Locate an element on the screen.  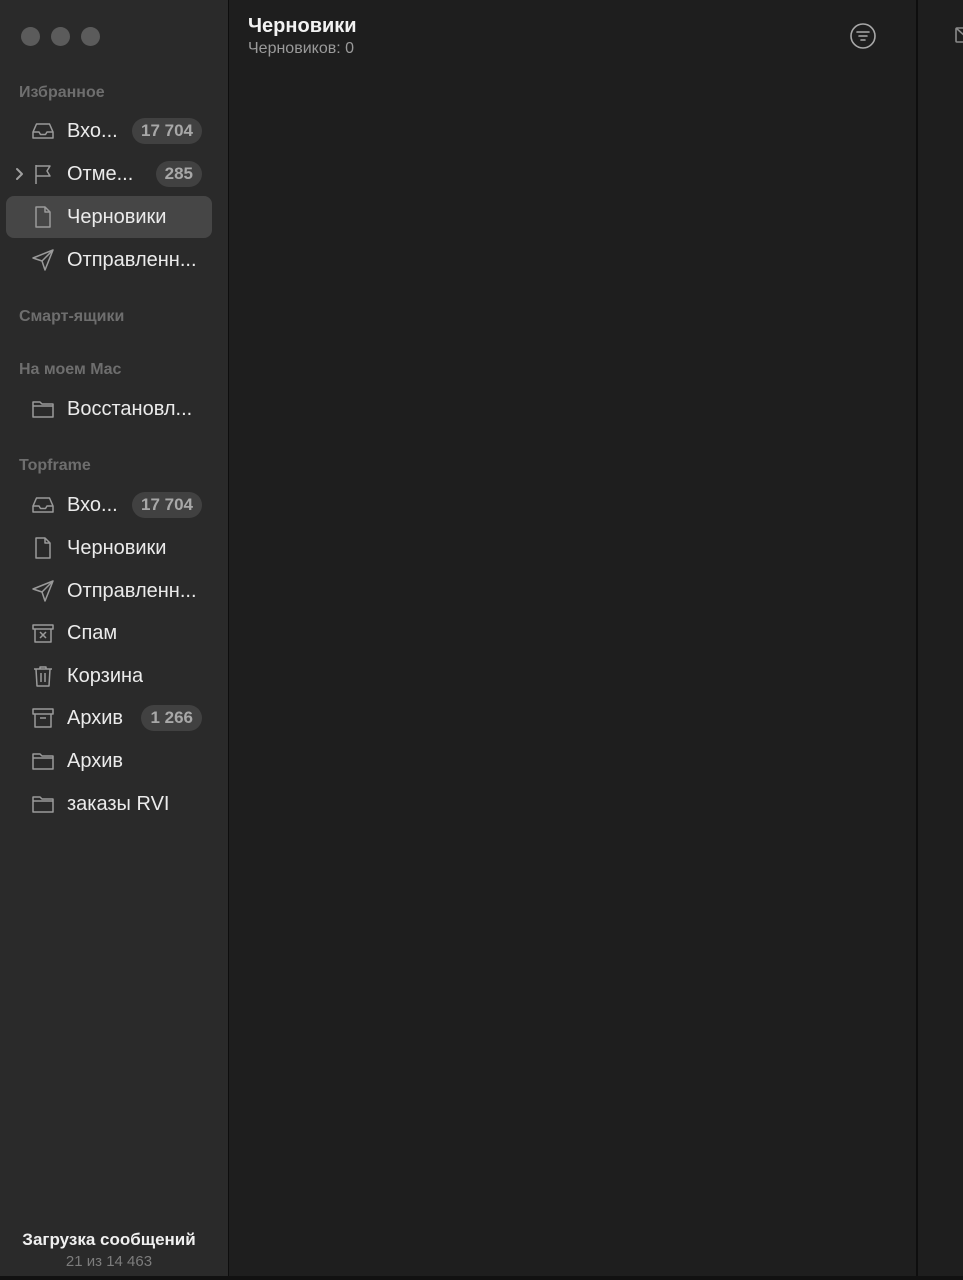
sidebar-item-trash: Корзина is located at coordinates (109, 676).